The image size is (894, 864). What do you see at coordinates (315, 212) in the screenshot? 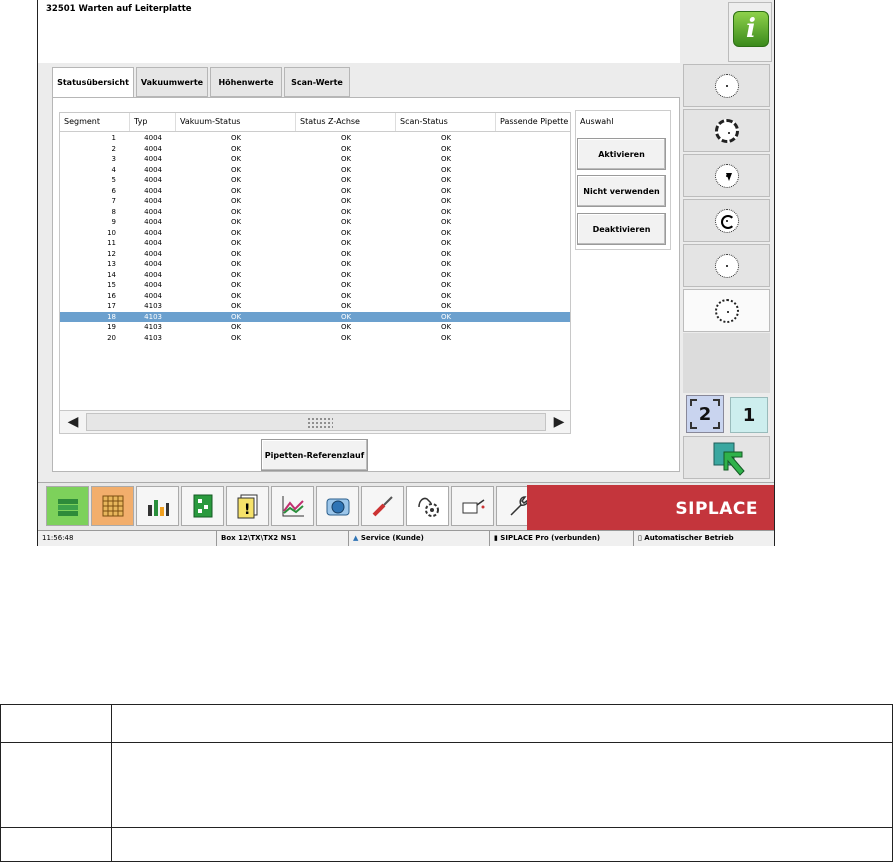
I see `table-row: 8 4004 OK OK OK` at bounding box center [315, 212].